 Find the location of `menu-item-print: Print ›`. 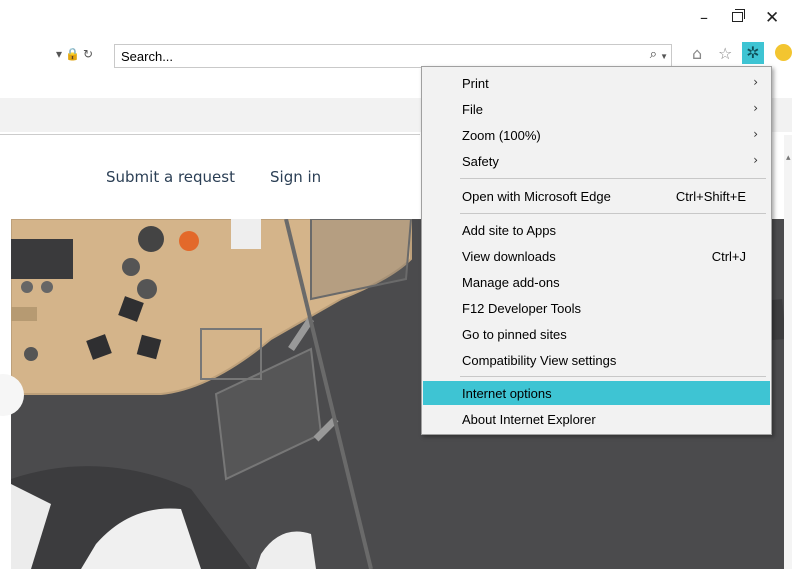

menu-item-print: Print › is located at coordinates (596, 83).